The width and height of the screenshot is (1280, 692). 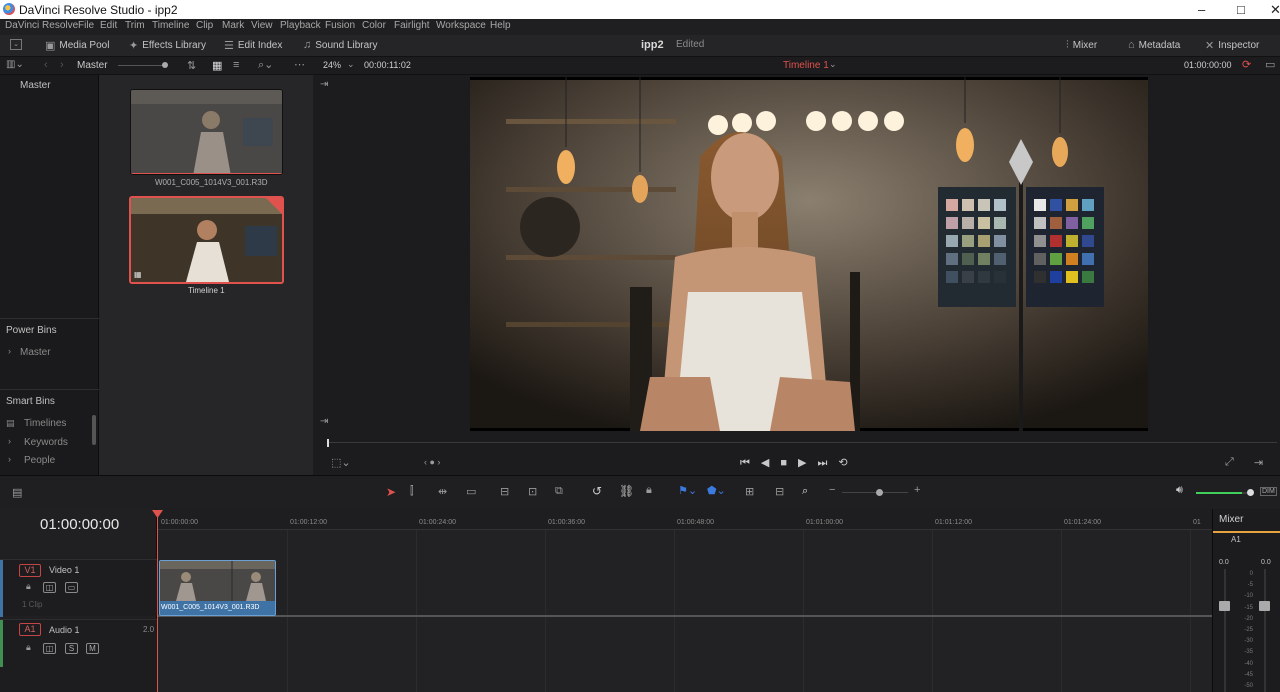 What do you see at coordinates (1250, 492) in the screenshot?
I see `volume-handle` at bounding box center [1250, 492].